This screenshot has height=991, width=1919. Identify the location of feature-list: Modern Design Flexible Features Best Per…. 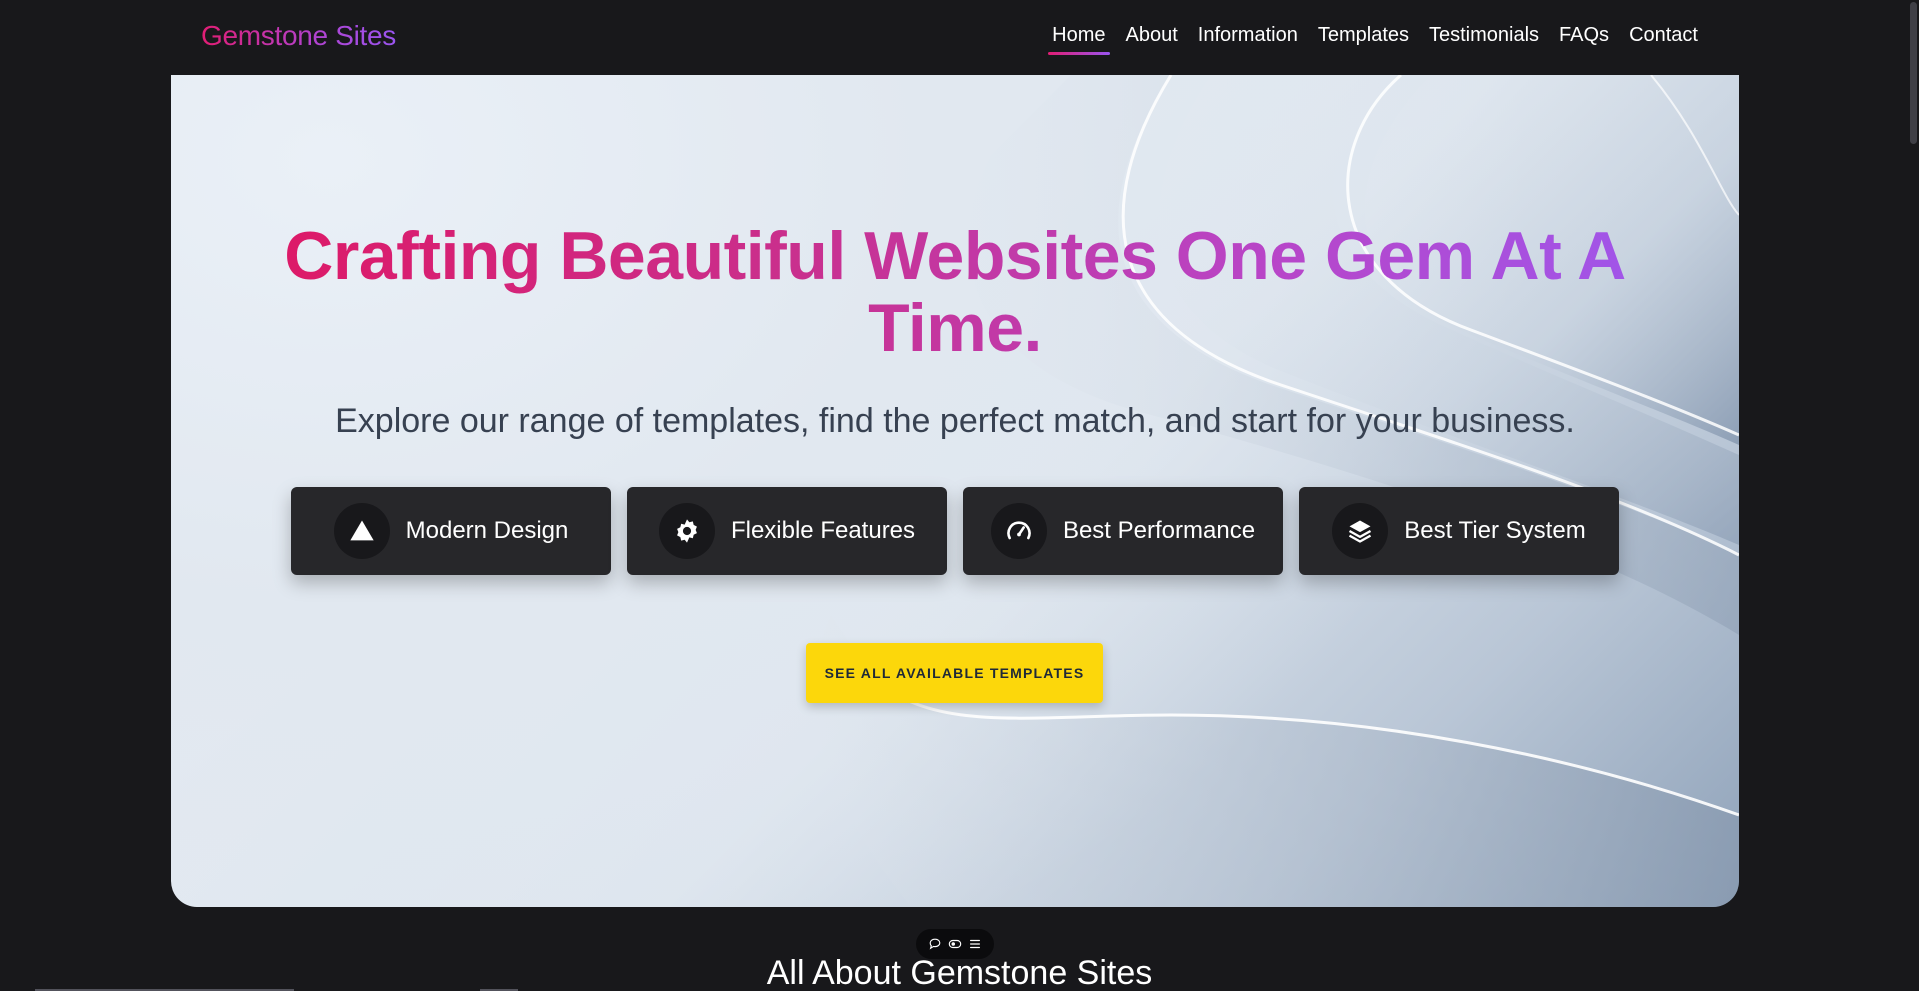
(955, 531).